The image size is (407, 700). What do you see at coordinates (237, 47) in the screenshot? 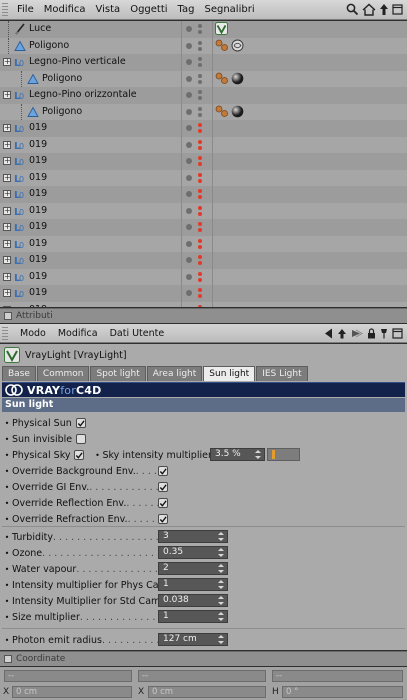
I see `texture-tag-icon` at bounding box center [237, 47].